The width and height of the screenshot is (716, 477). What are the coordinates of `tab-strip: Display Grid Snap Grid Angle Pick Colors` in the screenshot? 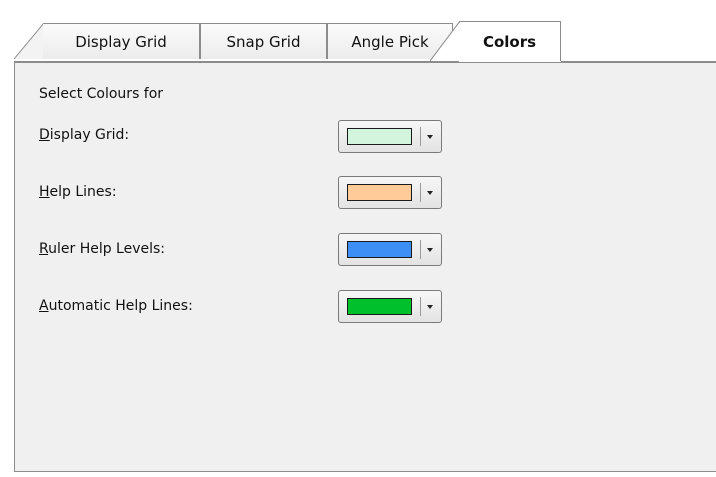 It's located at (365, 41).